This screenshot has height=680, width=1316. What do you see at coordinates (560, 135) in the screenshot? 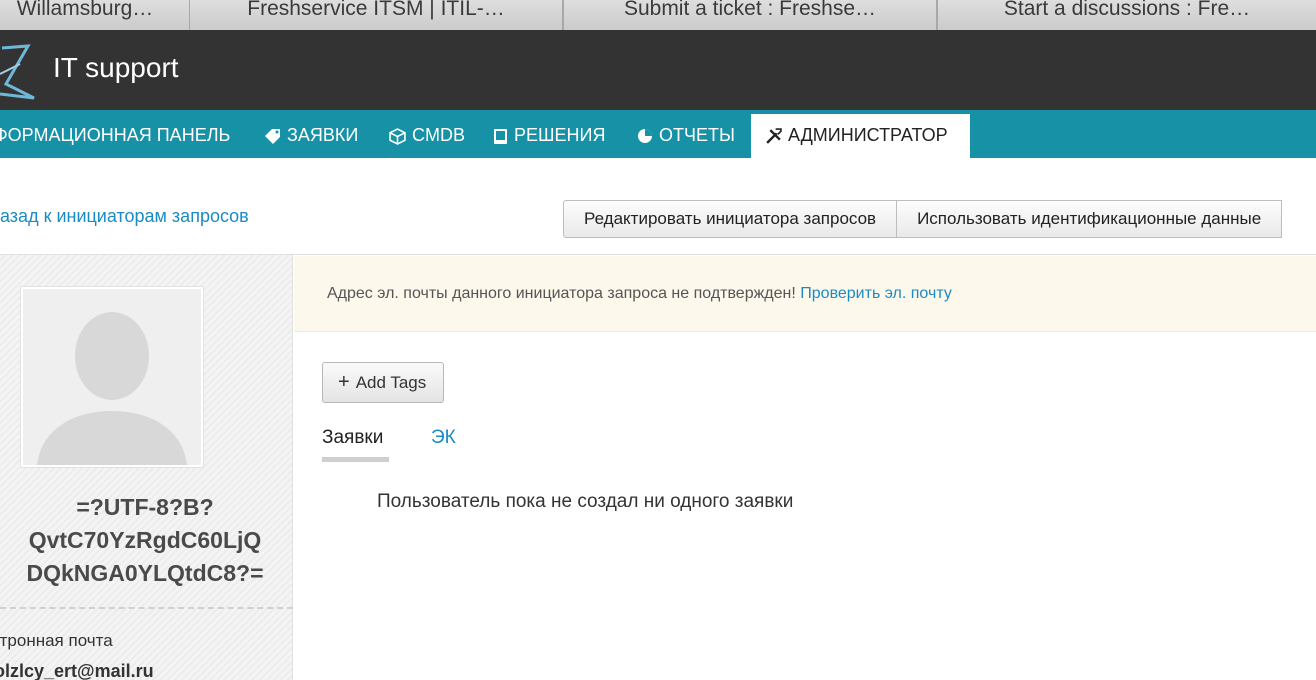
I see `nav-item-label: РЕШЕНИЯ` at bounding box center [560, 135].